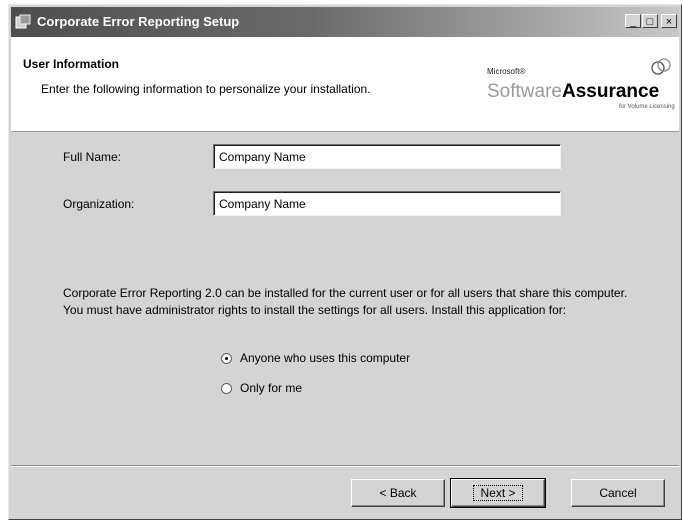 This screenshot has height=524, width=683. Describe the element at coordinates (387, 203) in the screenshot. I see `organization-input` at that location.